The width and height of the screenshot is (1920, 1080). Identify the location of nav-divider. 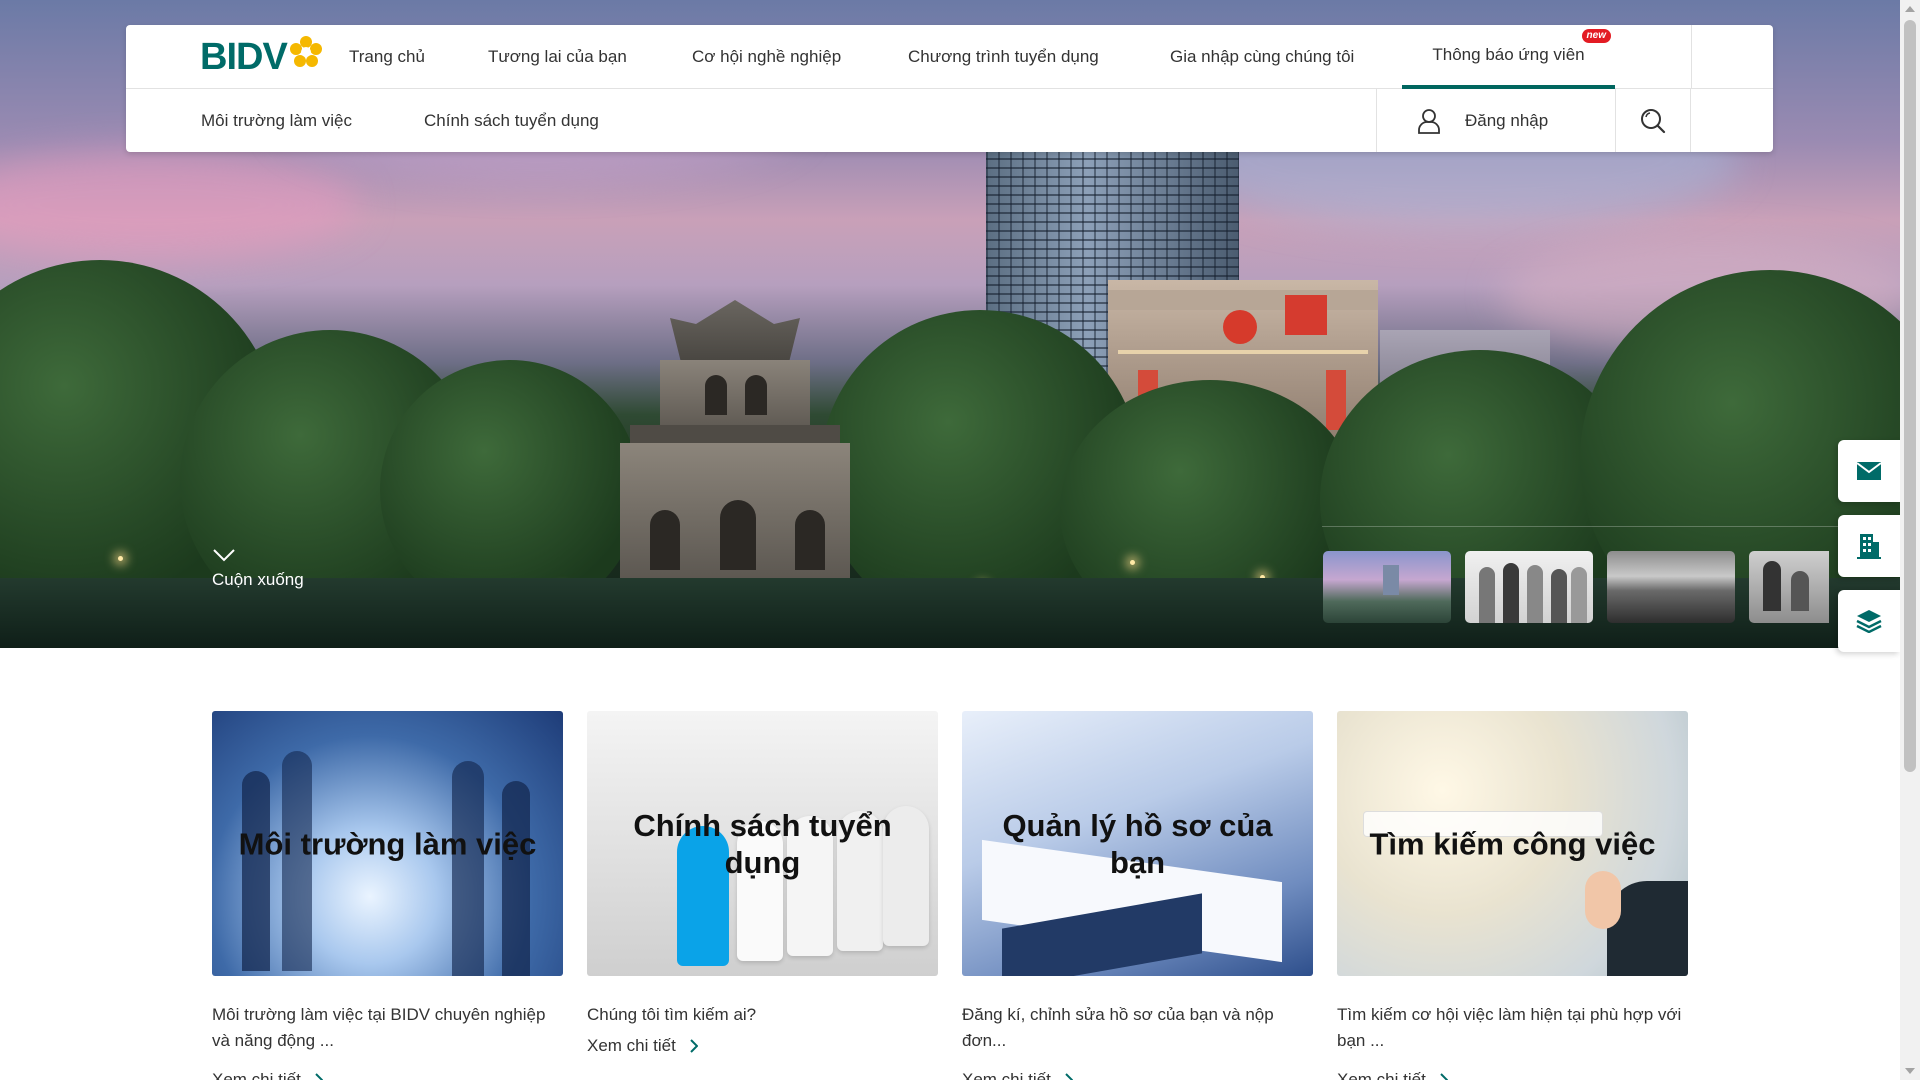
(1691, 57).